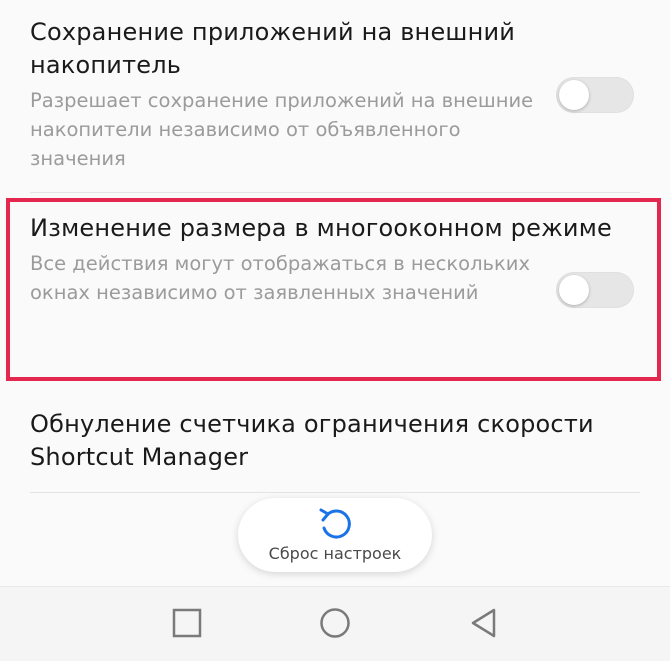  What do you see at coordinates (595, 95) in the screenshot?
I see `save-apps-external-toggle` at bounding box center [595, 95].